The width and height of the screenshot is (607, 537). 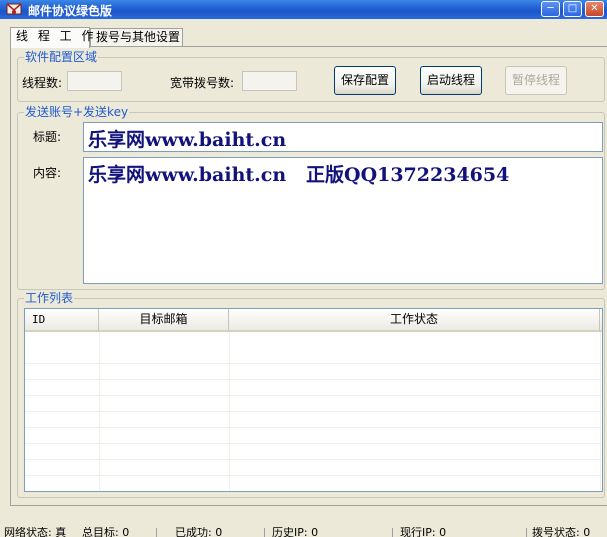 I want to click on status-success: 已成功: 0, so click(x=199, y=532).